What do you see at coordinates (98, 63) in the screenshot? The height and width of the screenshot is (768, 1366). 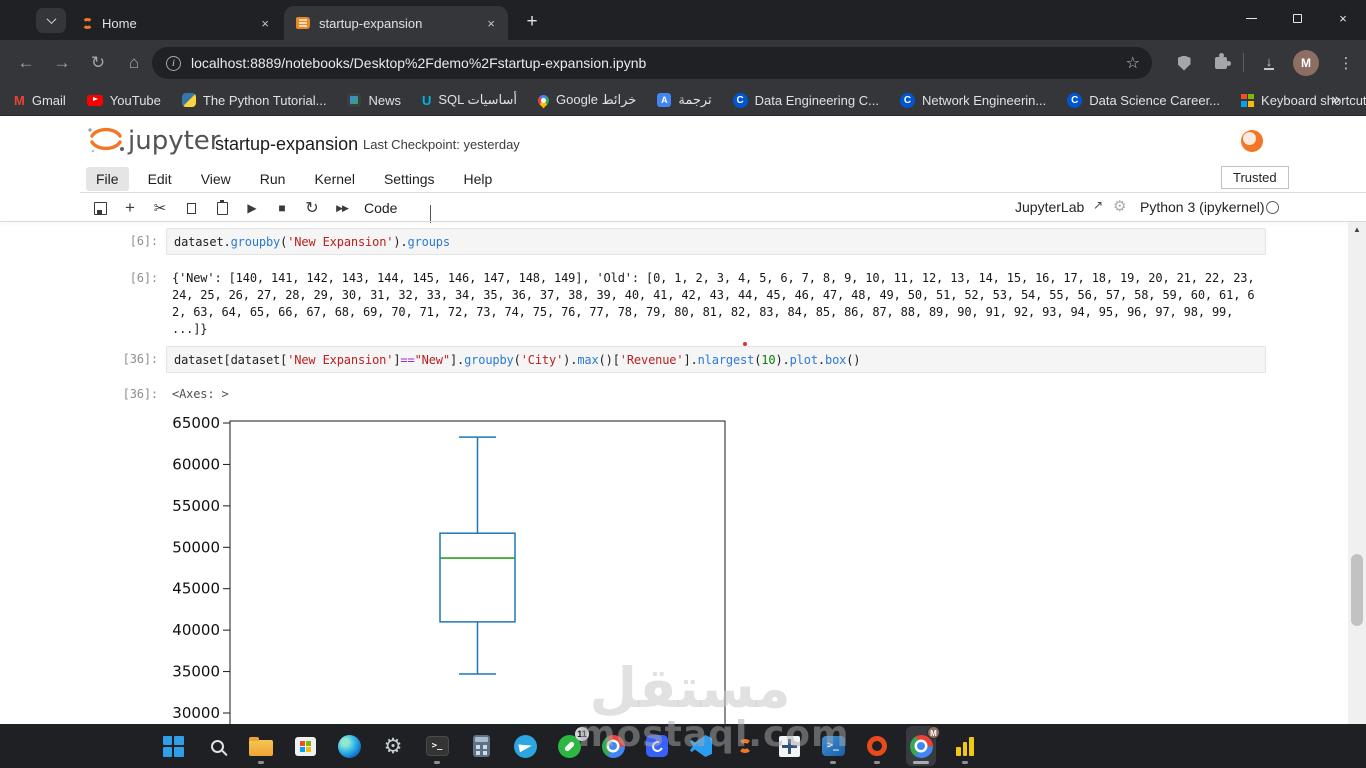 I see `reload-button: ↻` at bounding box center [98, 63].